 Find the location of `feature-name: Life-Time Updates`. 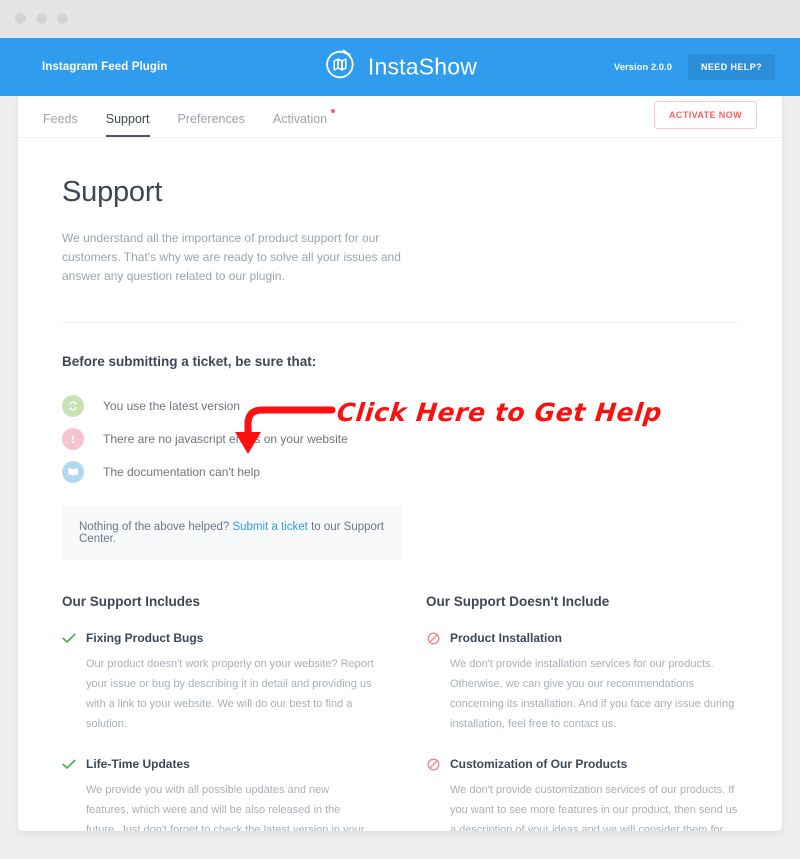

feature-name: Life-Time Updates is located at coordinates (138, 764).